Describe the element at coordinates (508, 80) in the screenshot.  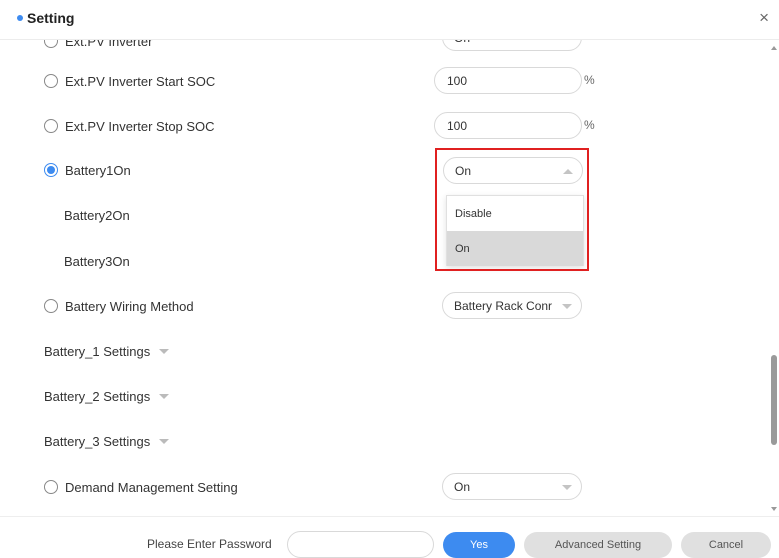
I see `start-soc-input: 100` at that location.